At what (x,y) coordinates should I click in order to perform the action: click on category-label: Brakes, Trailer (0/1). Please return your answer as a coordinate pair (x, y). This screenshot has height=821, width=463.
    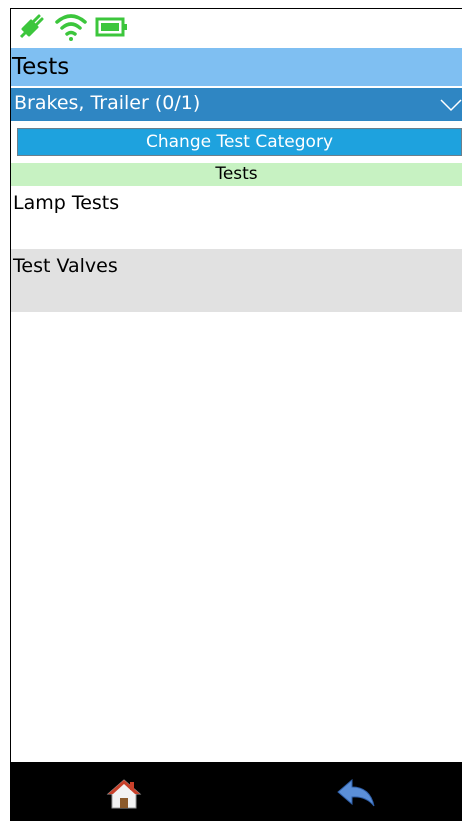
    Looking at the image, I should click on (107, 103).